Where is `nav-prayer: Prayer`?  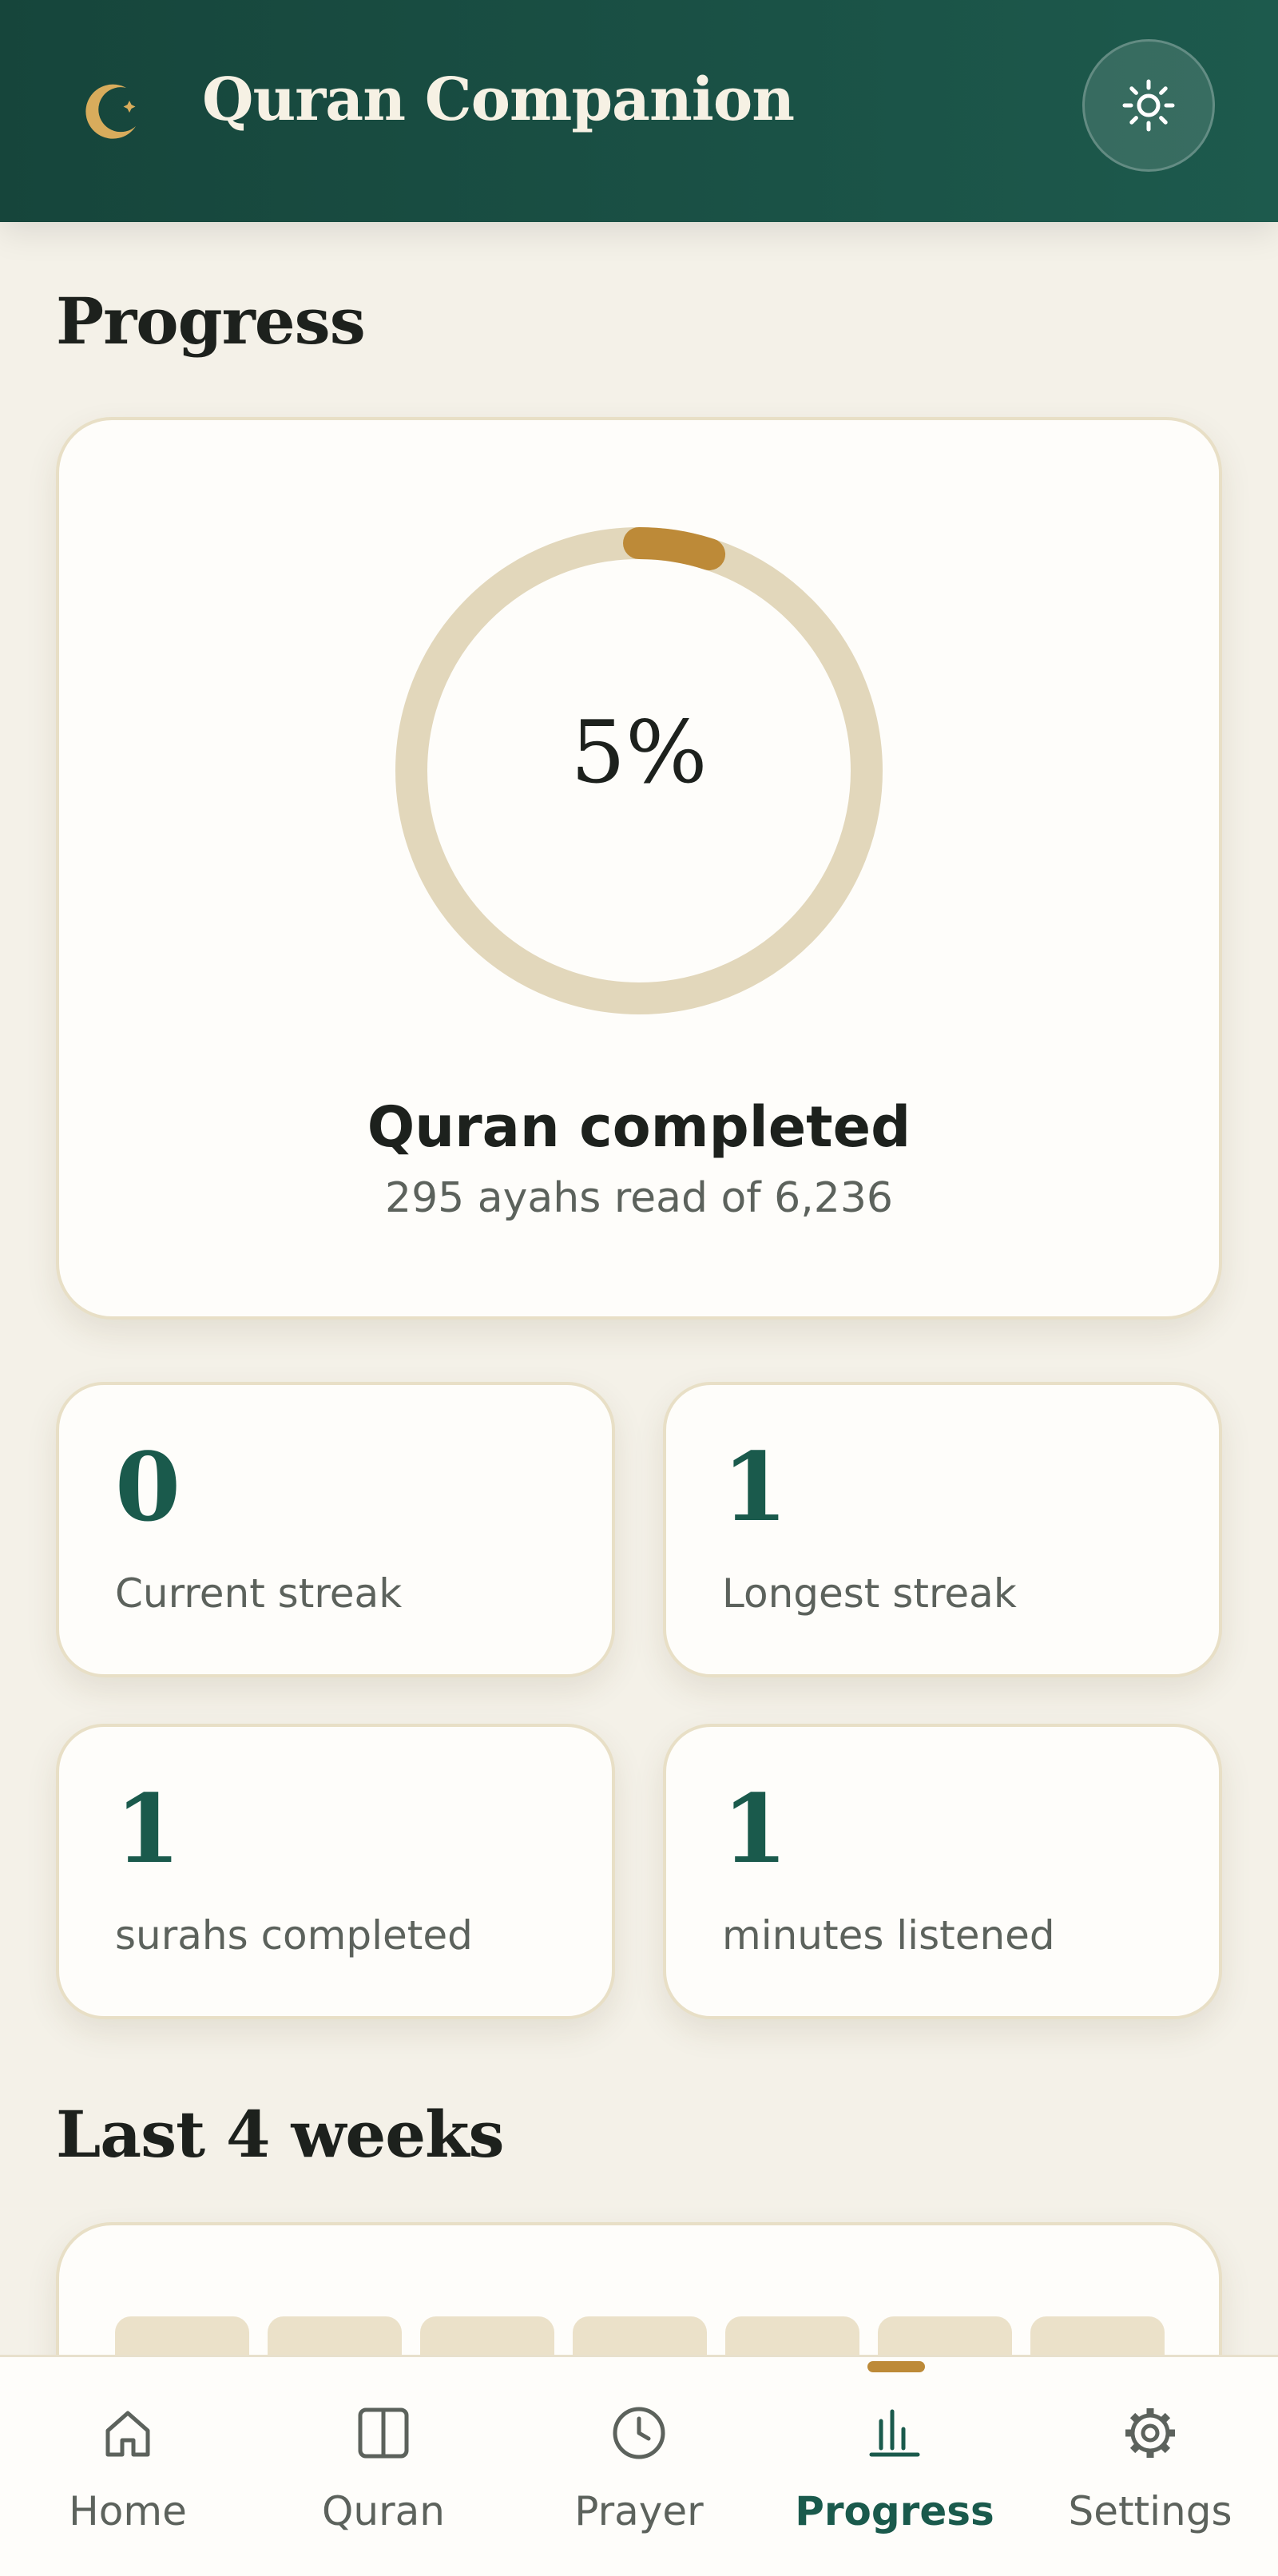
nav-prayer: Prayer is located at coordinates (639, 2466).